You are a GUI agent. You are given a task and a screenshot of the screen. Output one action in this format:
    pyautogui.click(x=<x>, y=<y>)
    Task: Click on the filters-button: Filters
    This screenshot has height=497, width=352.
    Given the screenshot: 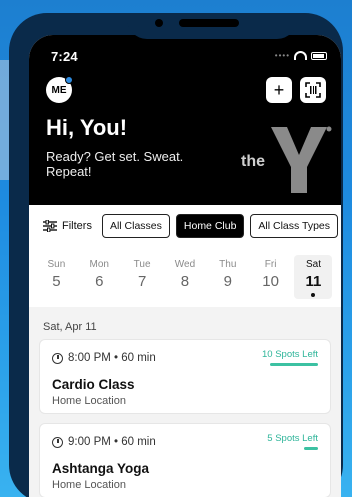 What is the action you would take?
    pyautogui.click(x=67, y=226)
    